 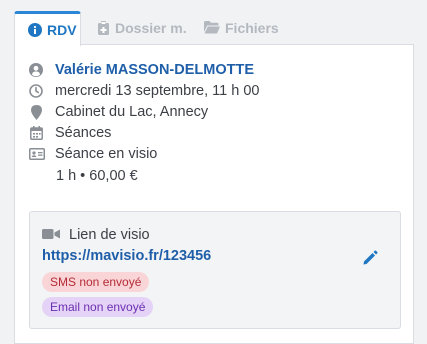 What do you see at coordinates (83, 133) in the screenshot?
I see `appointment-category: Séances` at bounding box center [83, 133].